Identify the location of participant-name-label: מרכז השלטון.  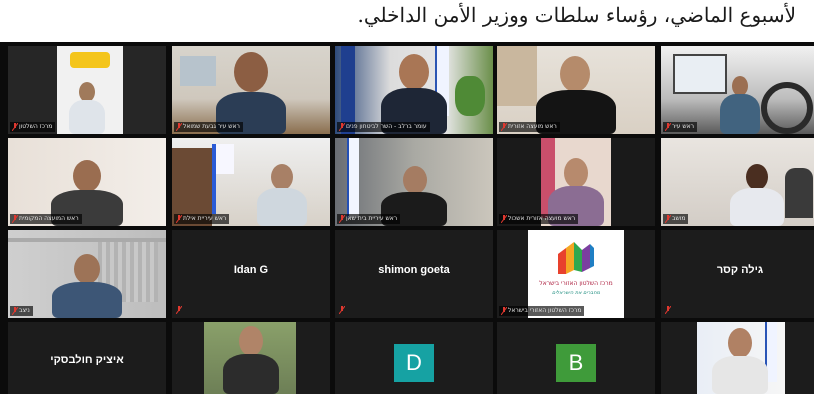
(33, 127).